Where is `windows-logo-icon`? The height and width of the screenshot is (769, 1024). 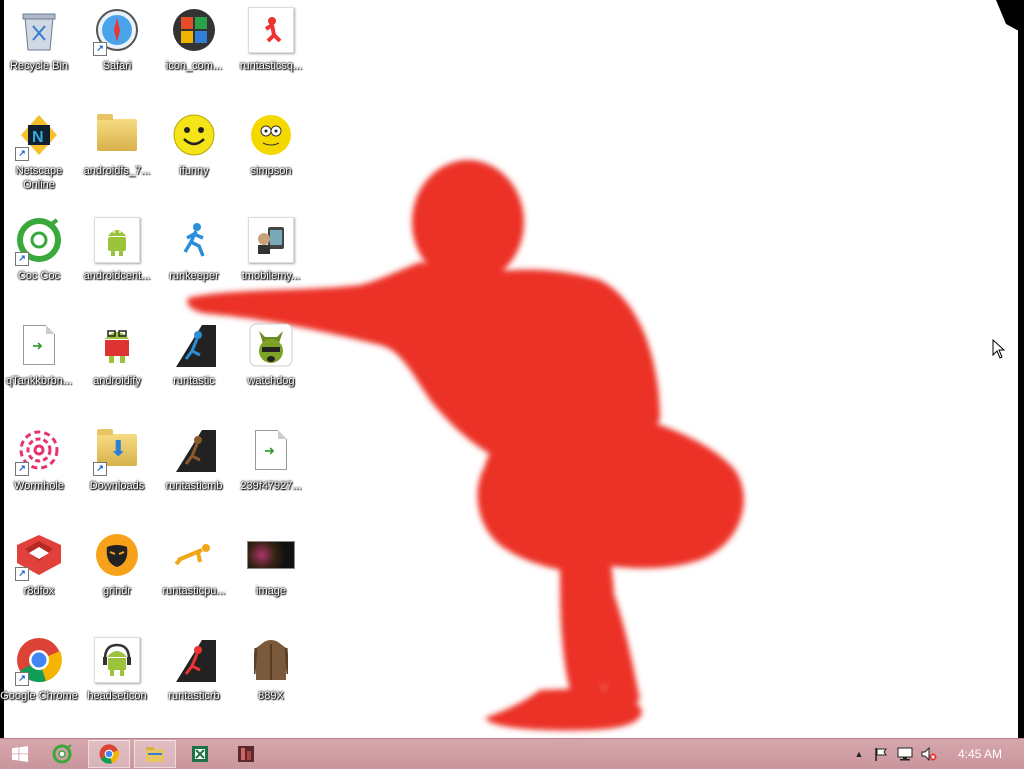 windows-logo-icon is located at coordinates (20, 754).